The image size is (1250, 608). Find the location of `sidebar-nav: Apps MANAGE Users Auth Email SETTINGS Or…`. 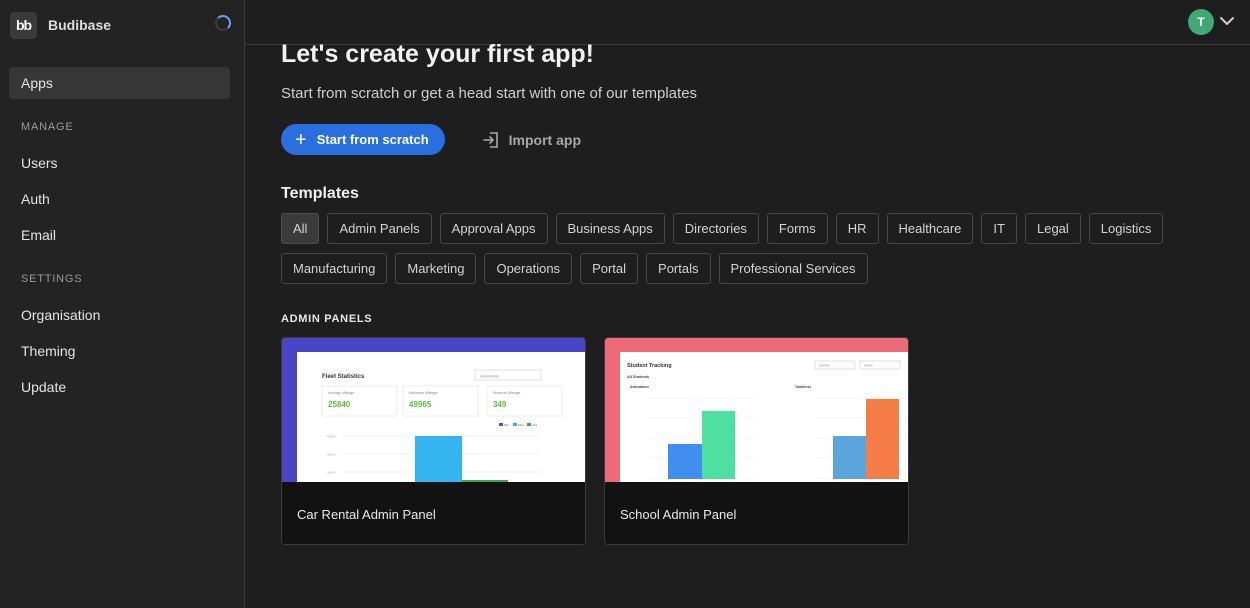

sidebar-nav: Apps MANAGE Users Auth Email SETTINGS Or… is located at coordinates (122, 226).